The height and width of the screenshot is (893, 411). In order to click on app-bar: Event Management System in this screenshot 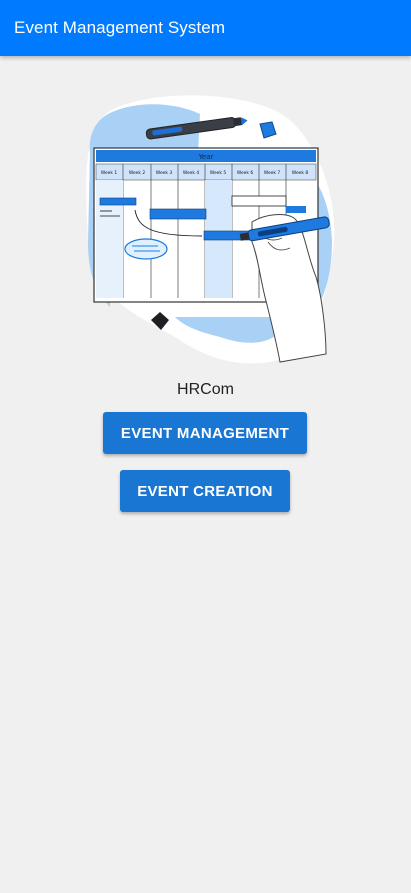, I will do `click(205, 28)`.